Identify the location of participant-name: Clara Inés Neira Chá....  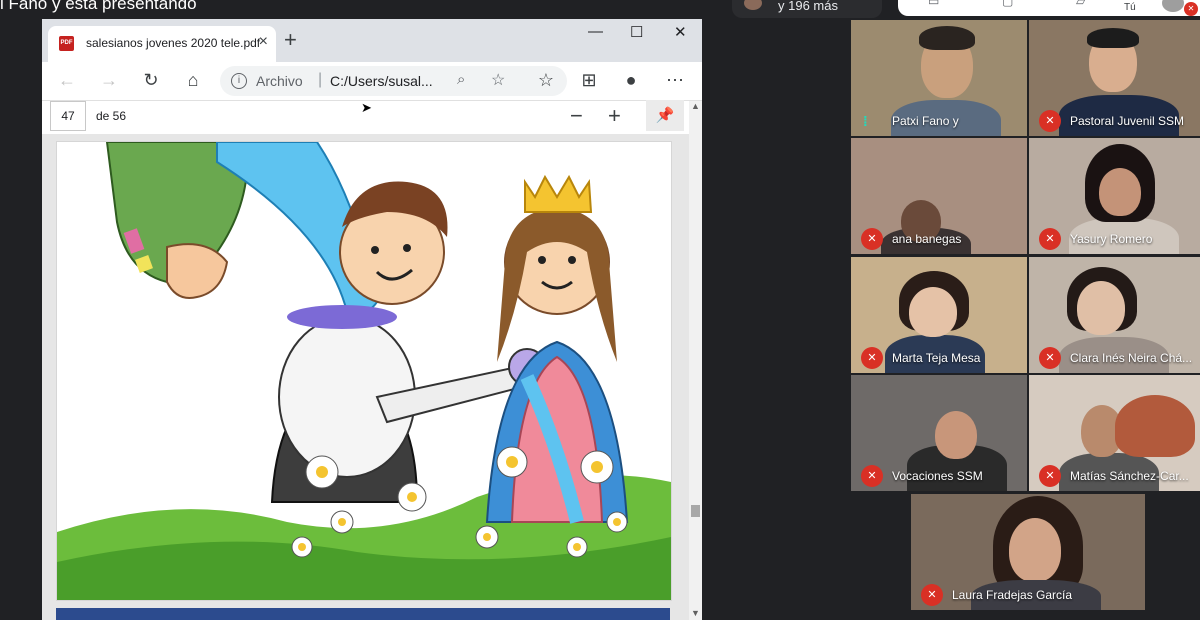
(1131, 358).